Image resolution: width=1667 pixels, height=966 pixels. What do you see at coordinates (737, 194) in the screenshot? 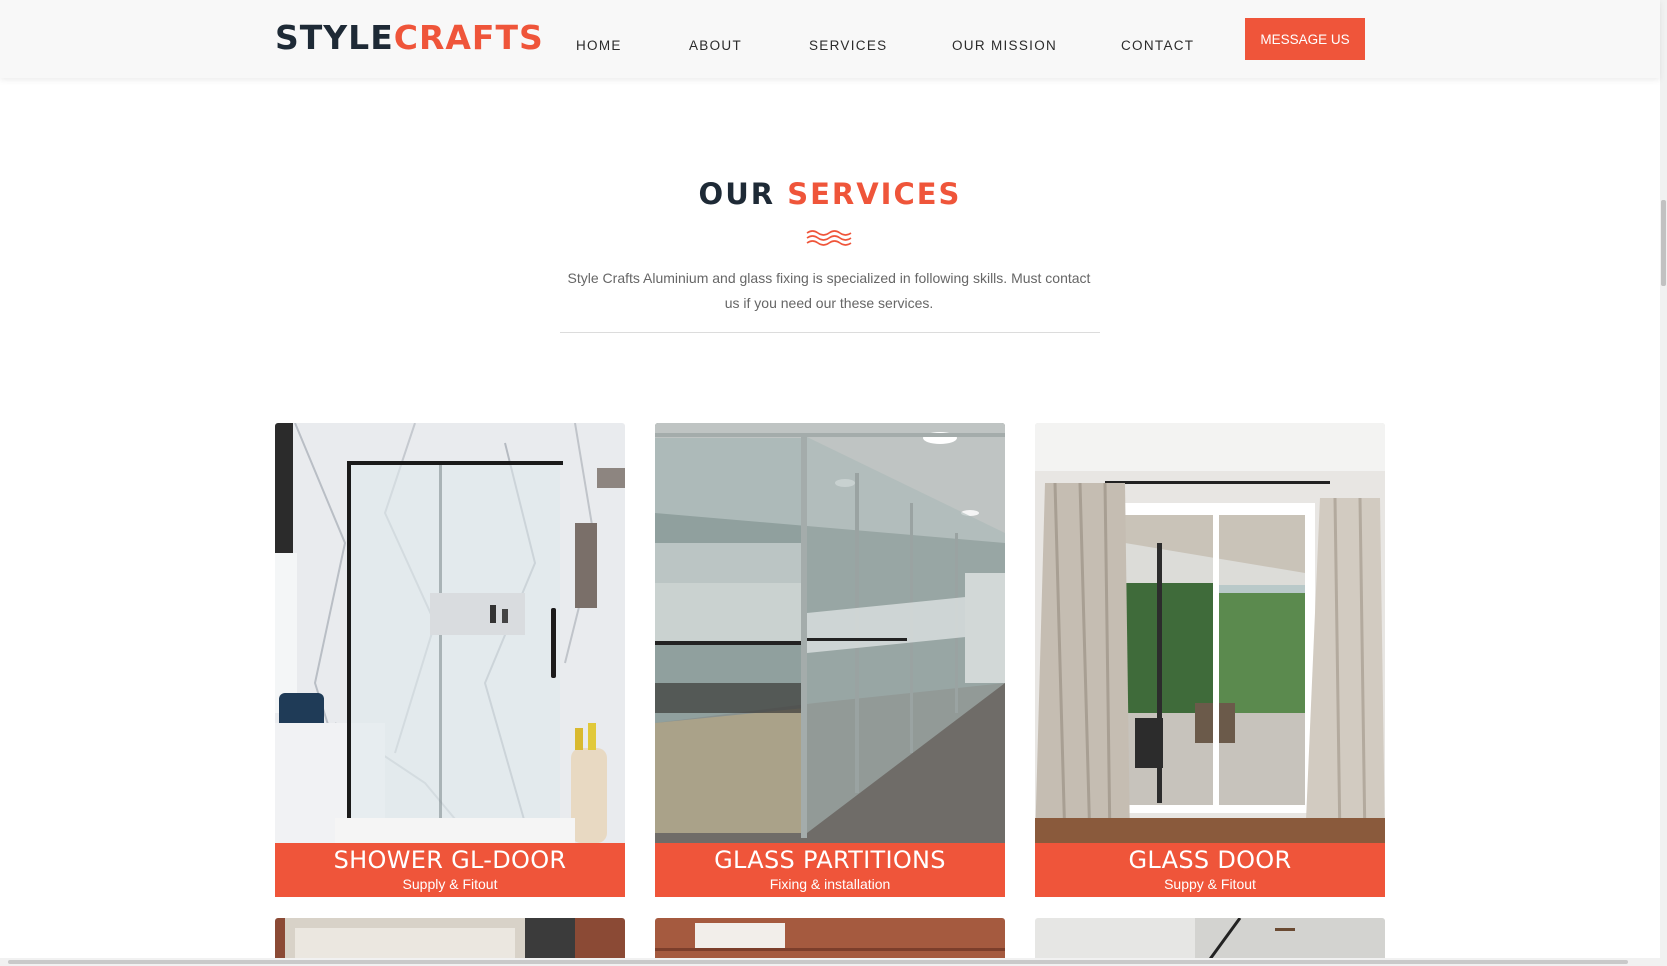
I see `services-heading-dark: OUR` at bounding box center [737, 194].